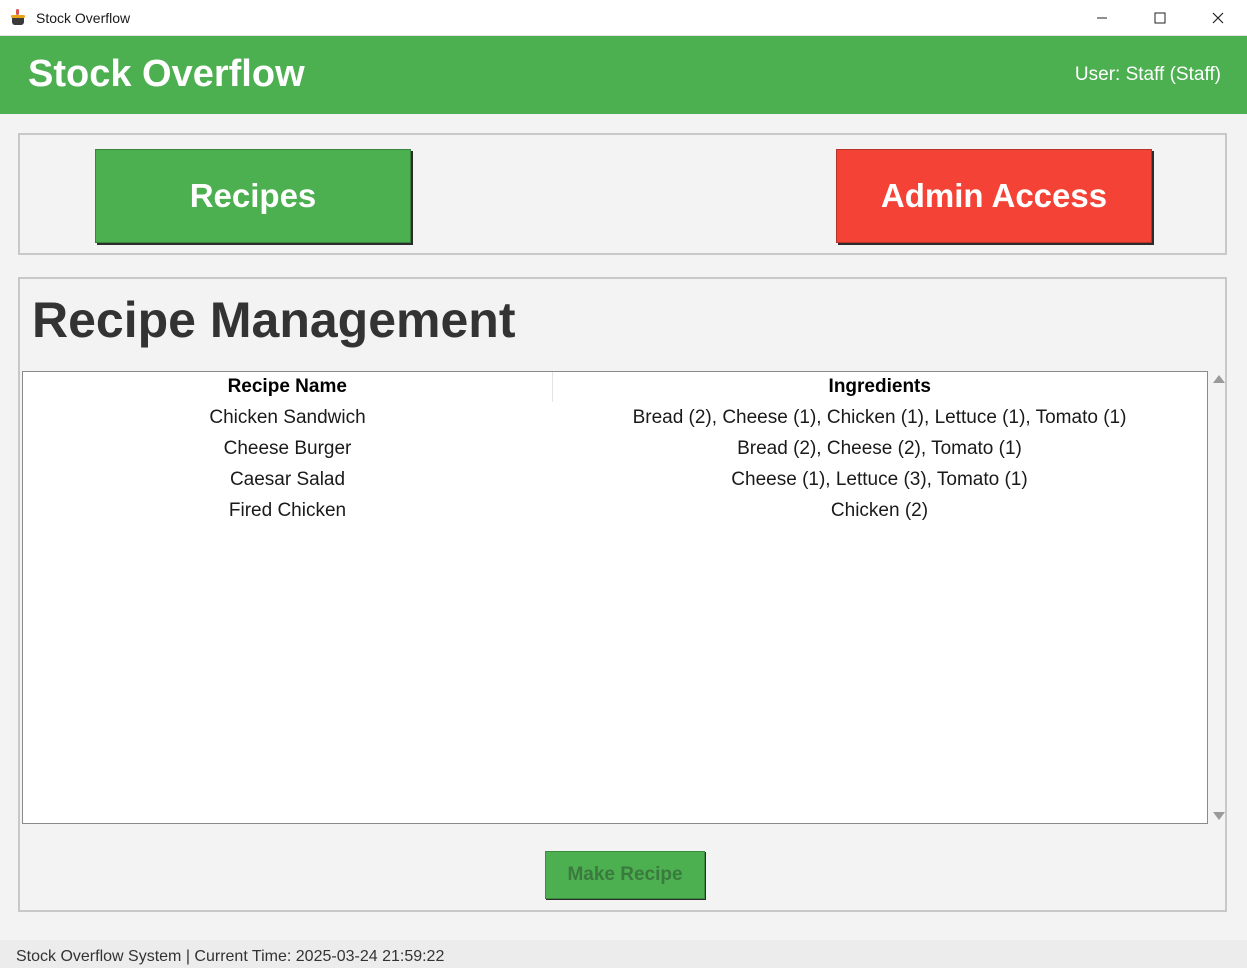 The width and height of the screenshot is (1247, 968). I want to click on close-icon, so click(1218, 17).